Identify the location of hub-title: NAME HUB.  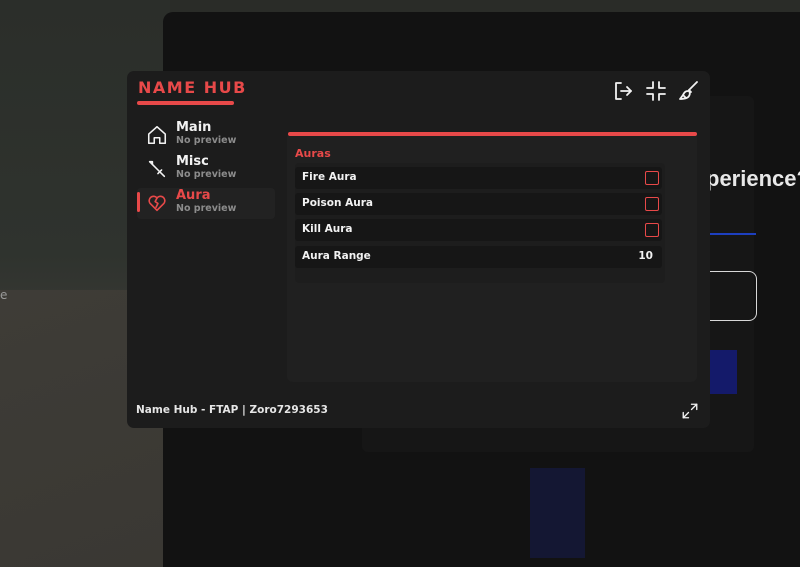
(192, 87).